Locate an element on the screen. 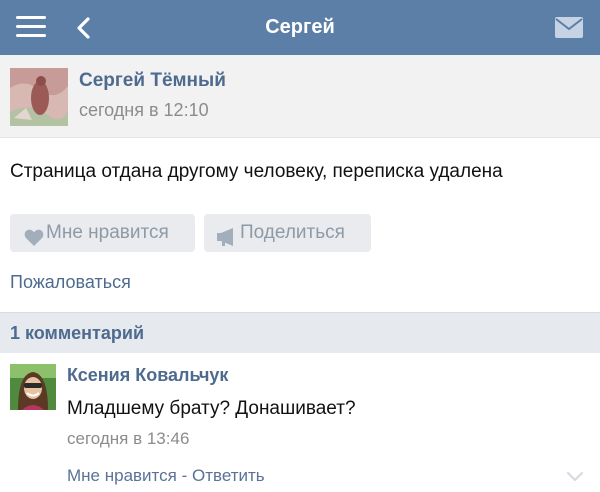 The height and width of the screenshot is (492, 600). like-label: Мне нравится is located at coordinates (107, 232).